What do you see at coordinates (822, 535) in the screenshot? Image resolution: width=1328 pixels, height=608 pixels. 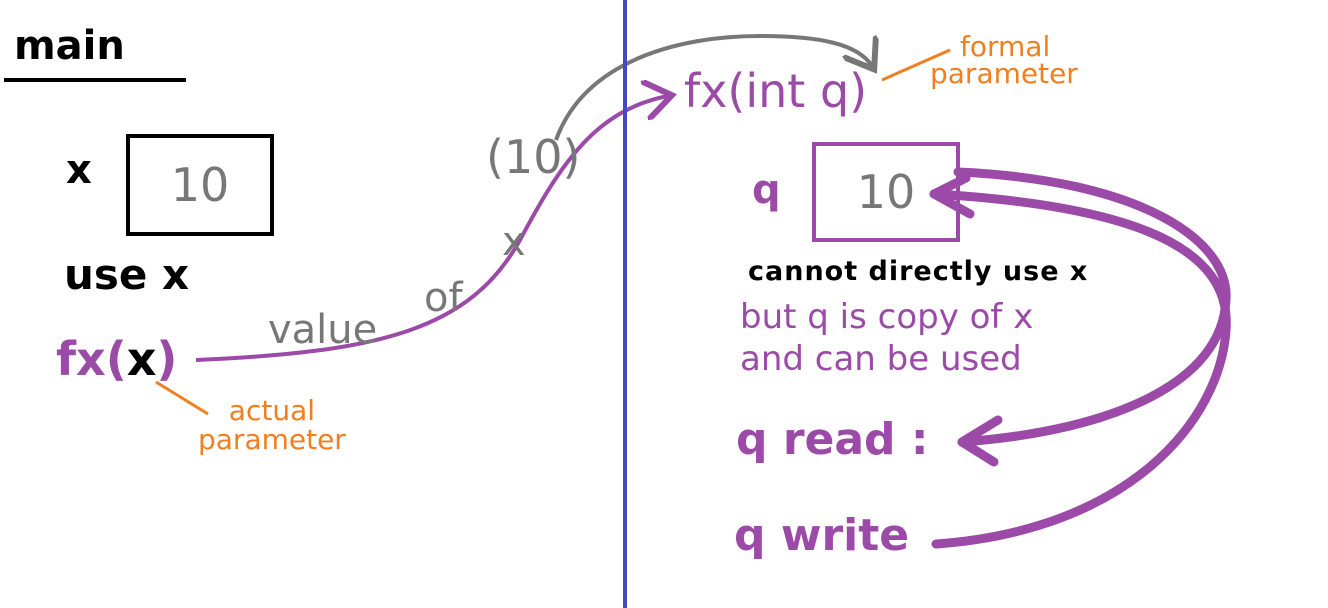 I see `q-write-label: q write` at bounding box center [822, 535].